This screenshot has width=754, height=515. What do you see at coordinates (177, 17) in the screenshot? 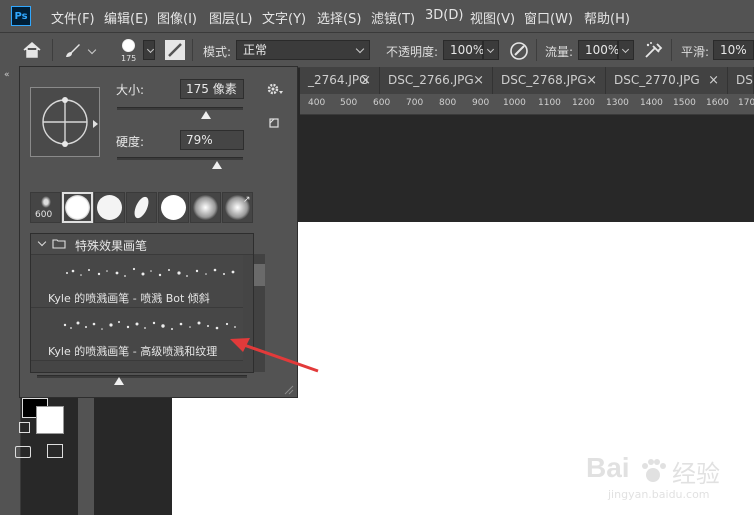
I see `menu-image: 图像(I)` at bounding box center [177, 17].